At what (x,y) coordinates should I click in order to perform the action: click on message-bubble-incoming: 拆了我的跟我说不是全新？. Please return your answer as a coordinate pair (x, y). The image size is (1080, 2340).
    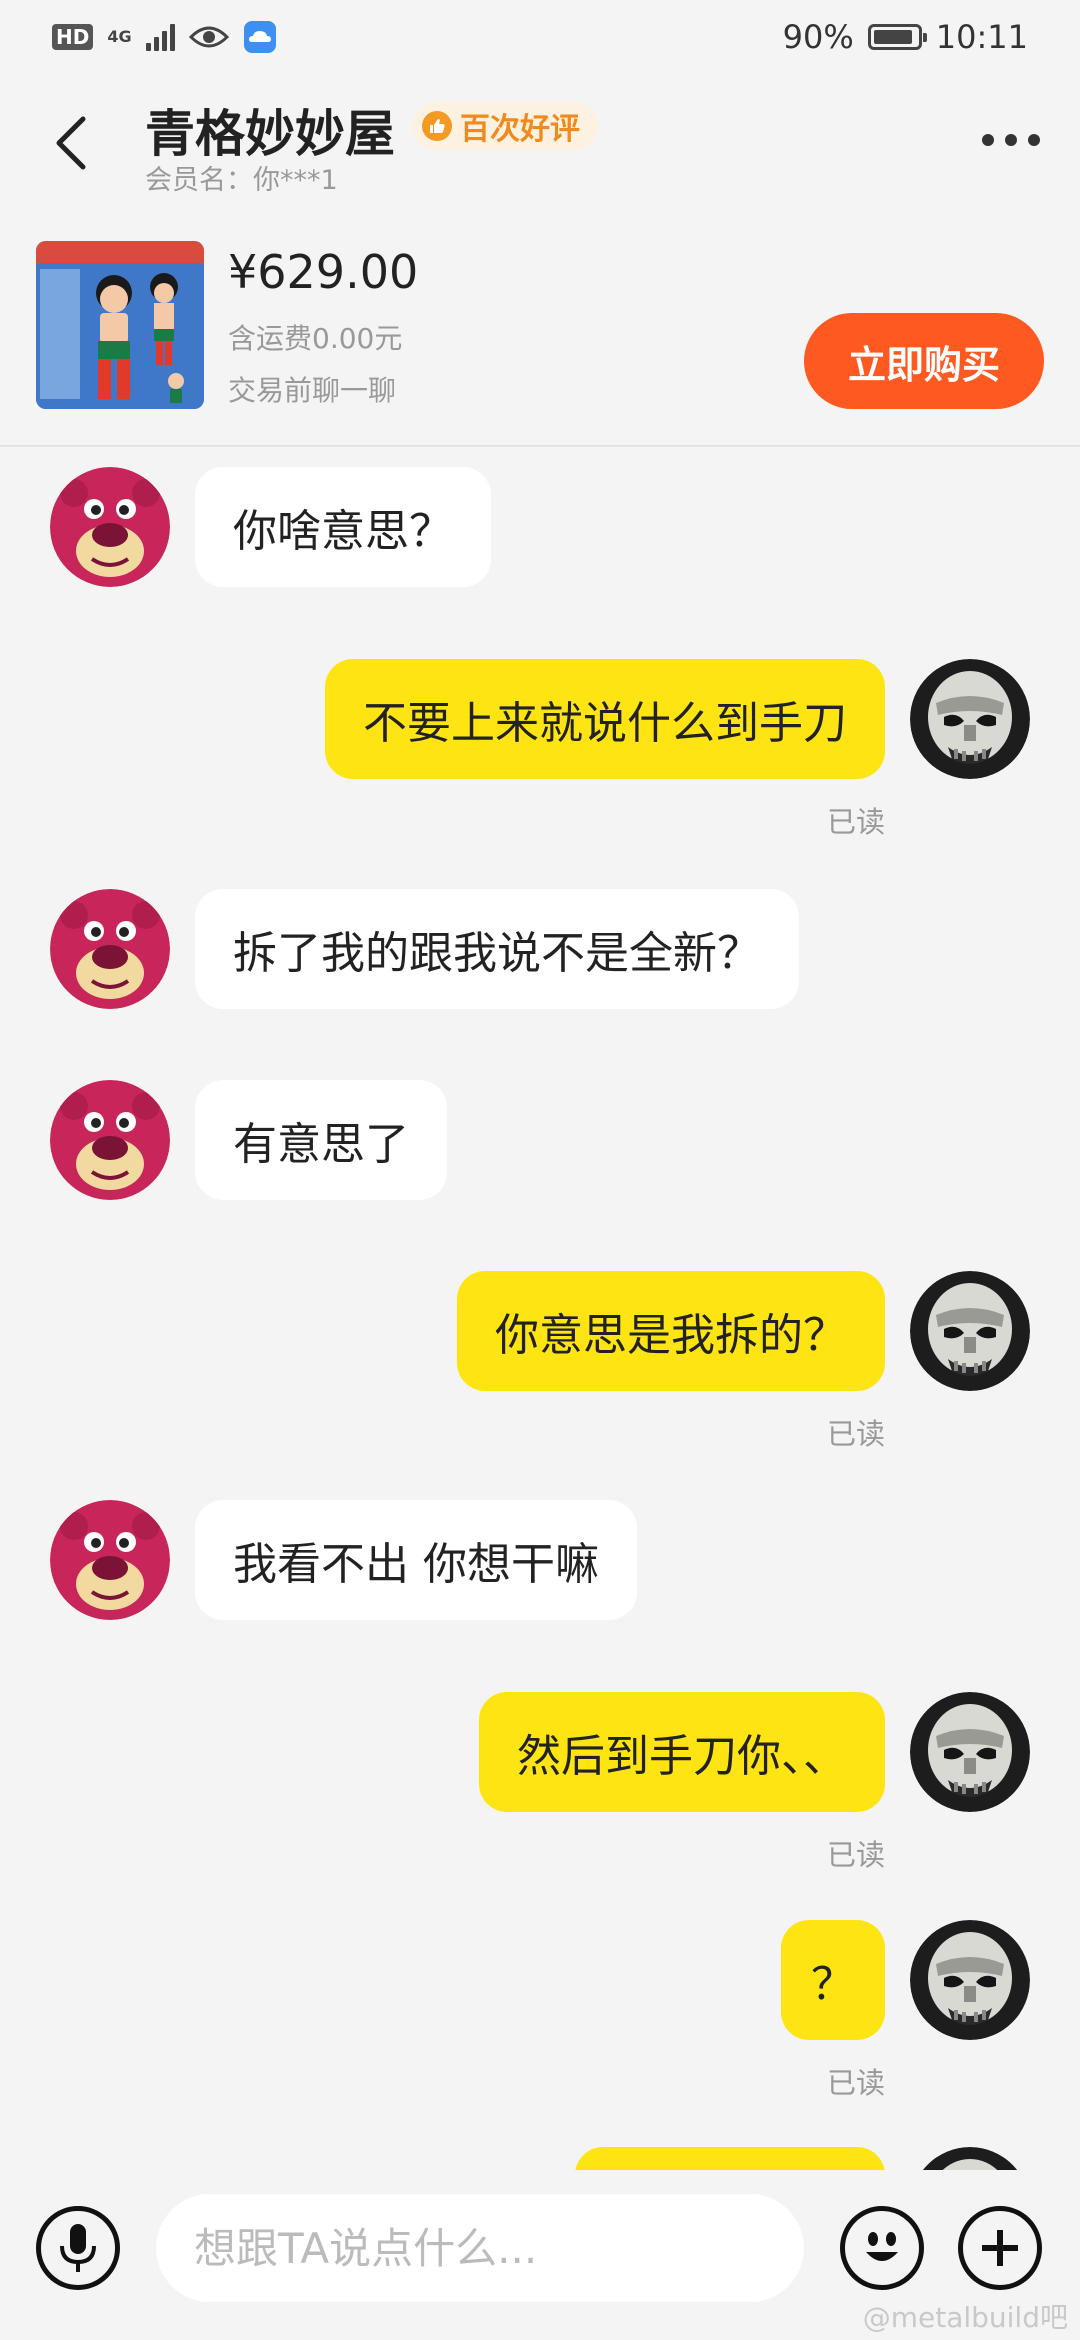
    Looking at the image, I should click on (497, 949).